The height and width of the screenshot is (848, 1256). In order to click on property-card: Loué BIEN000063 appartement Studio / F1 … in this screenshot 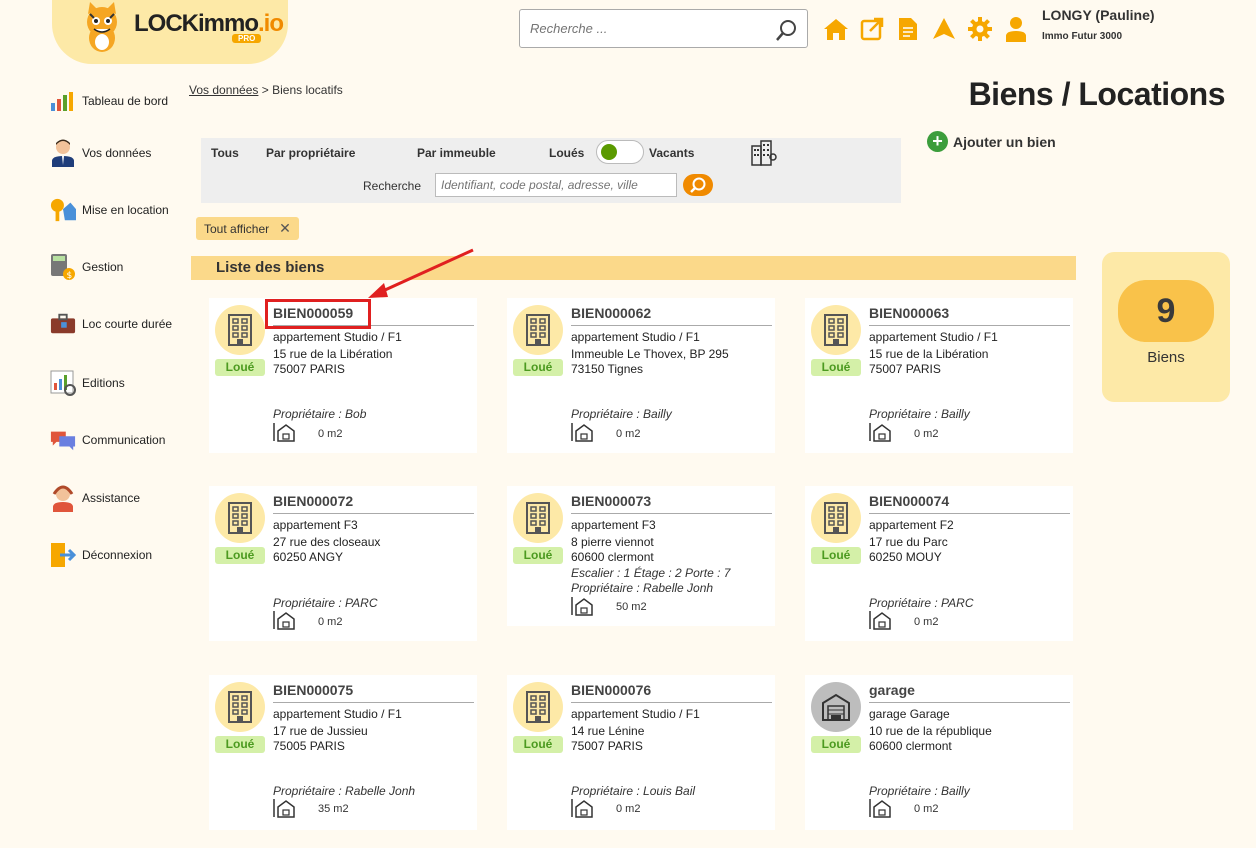, I will do `click(939, 375)`.